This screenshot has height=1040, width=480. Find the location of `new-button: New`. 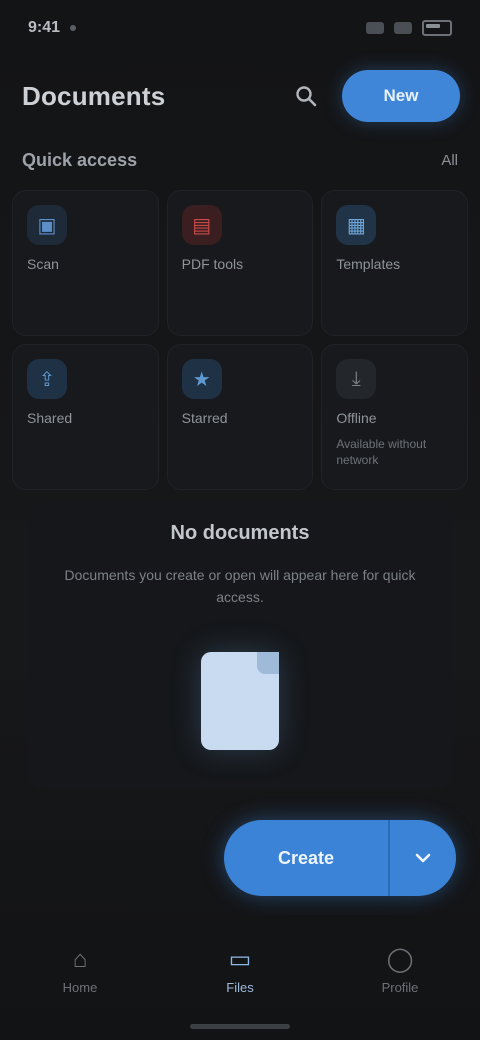

new-button: New is located at coordinates (401, 96).